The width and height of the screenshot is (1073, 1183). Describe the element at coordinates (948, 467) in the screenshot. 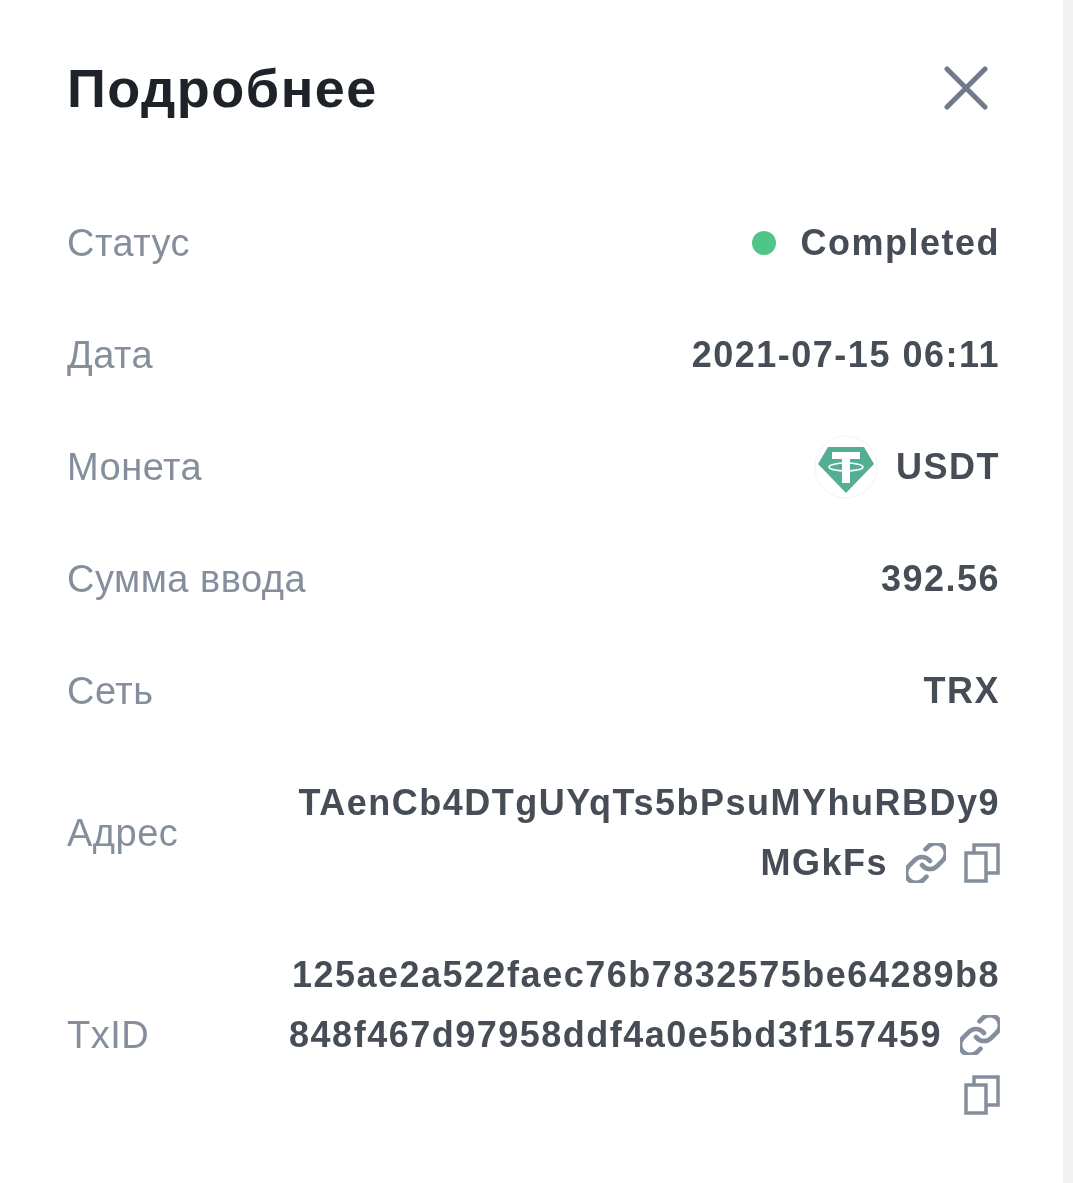

I see `coin-value: USDT` at that location.